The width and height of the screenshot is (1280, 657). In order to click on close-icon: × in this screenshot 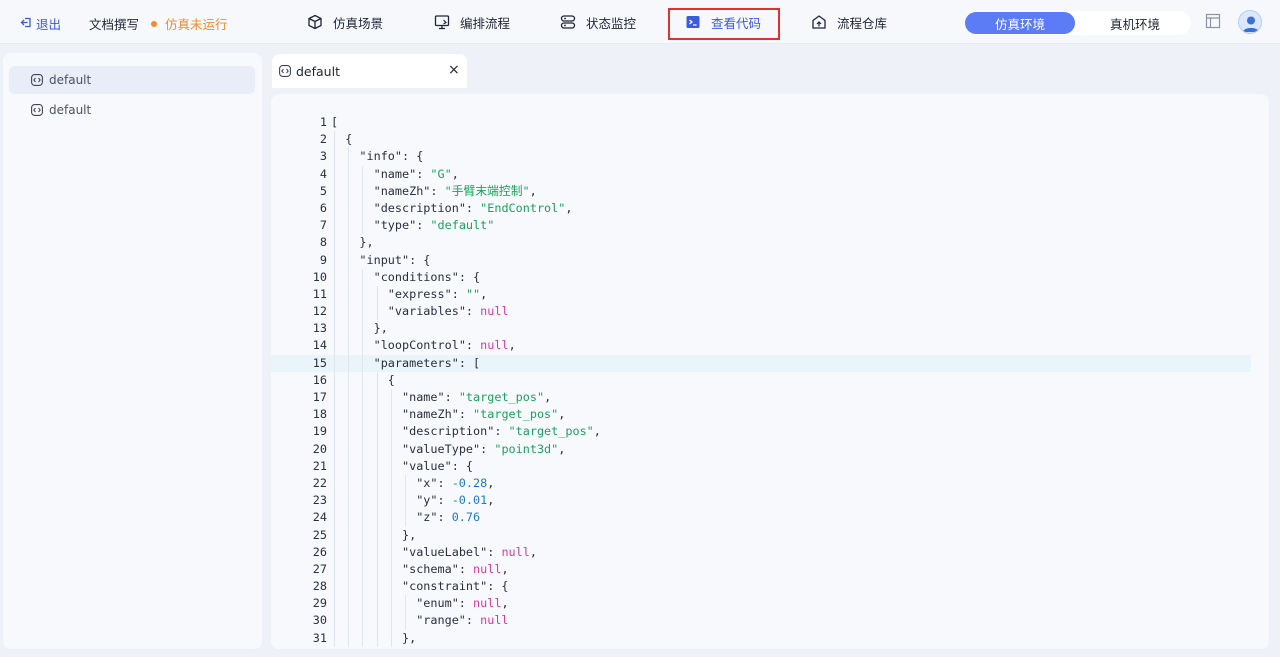, I will do `click(454, 70)`.